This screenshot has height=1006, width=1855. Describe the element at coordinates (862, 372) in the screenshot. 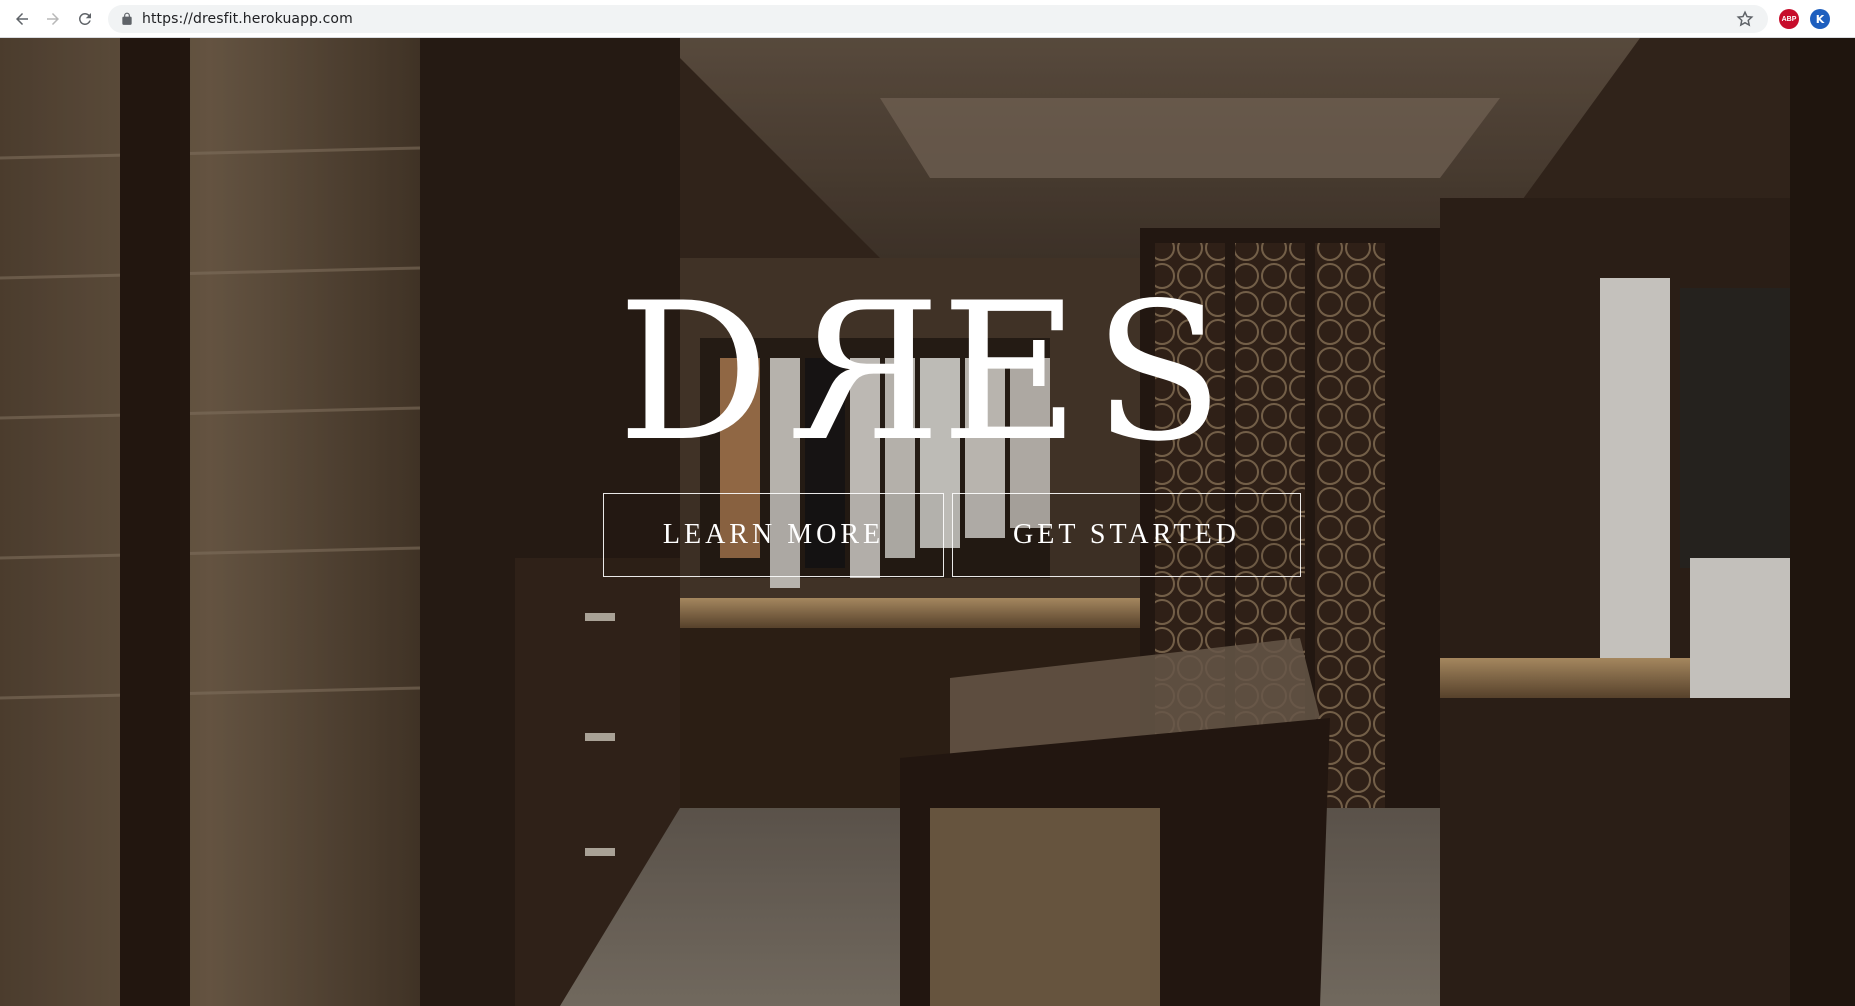

I see `logo-letter-reversed-r: R` at that location.